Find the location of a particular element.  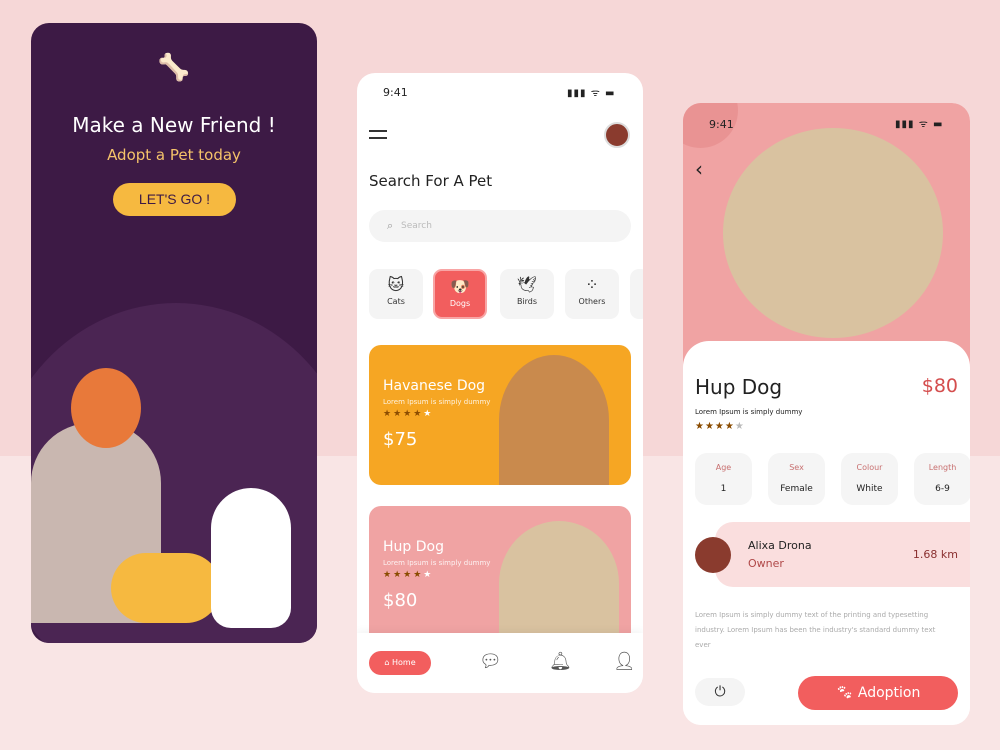

menu-icon is located at coordinates (378, 134).